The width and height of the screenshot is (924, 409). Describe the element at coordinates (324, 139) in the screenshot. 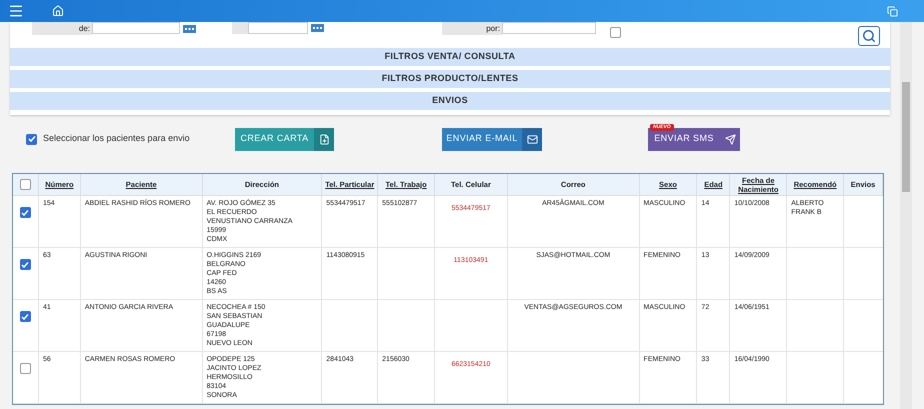

I see `document-plus-icon` at that location.